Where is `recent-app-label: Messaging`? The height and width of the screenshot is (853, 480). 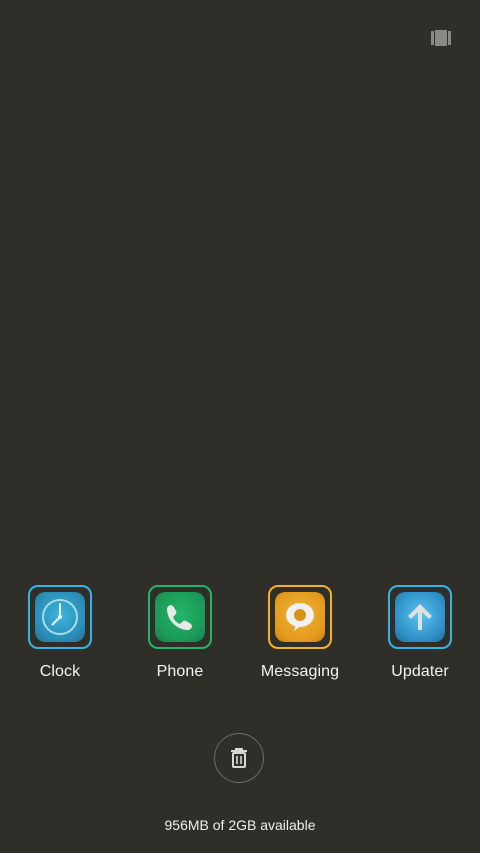 recent-app-label: Messaging is located at coordinates (300, 671).